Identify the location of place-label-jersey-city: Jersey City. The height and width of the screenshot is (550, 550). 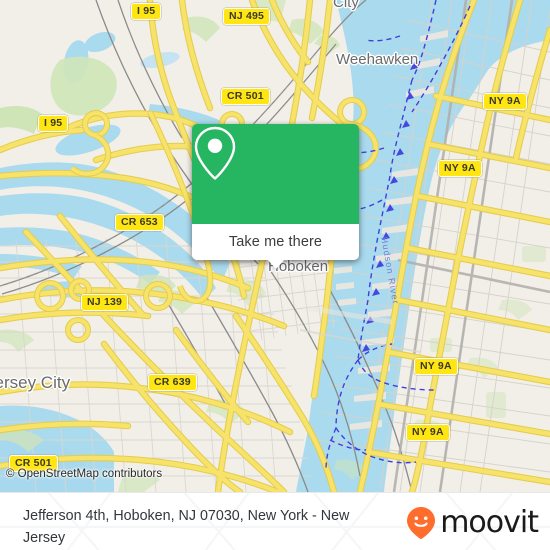
(35, 382).